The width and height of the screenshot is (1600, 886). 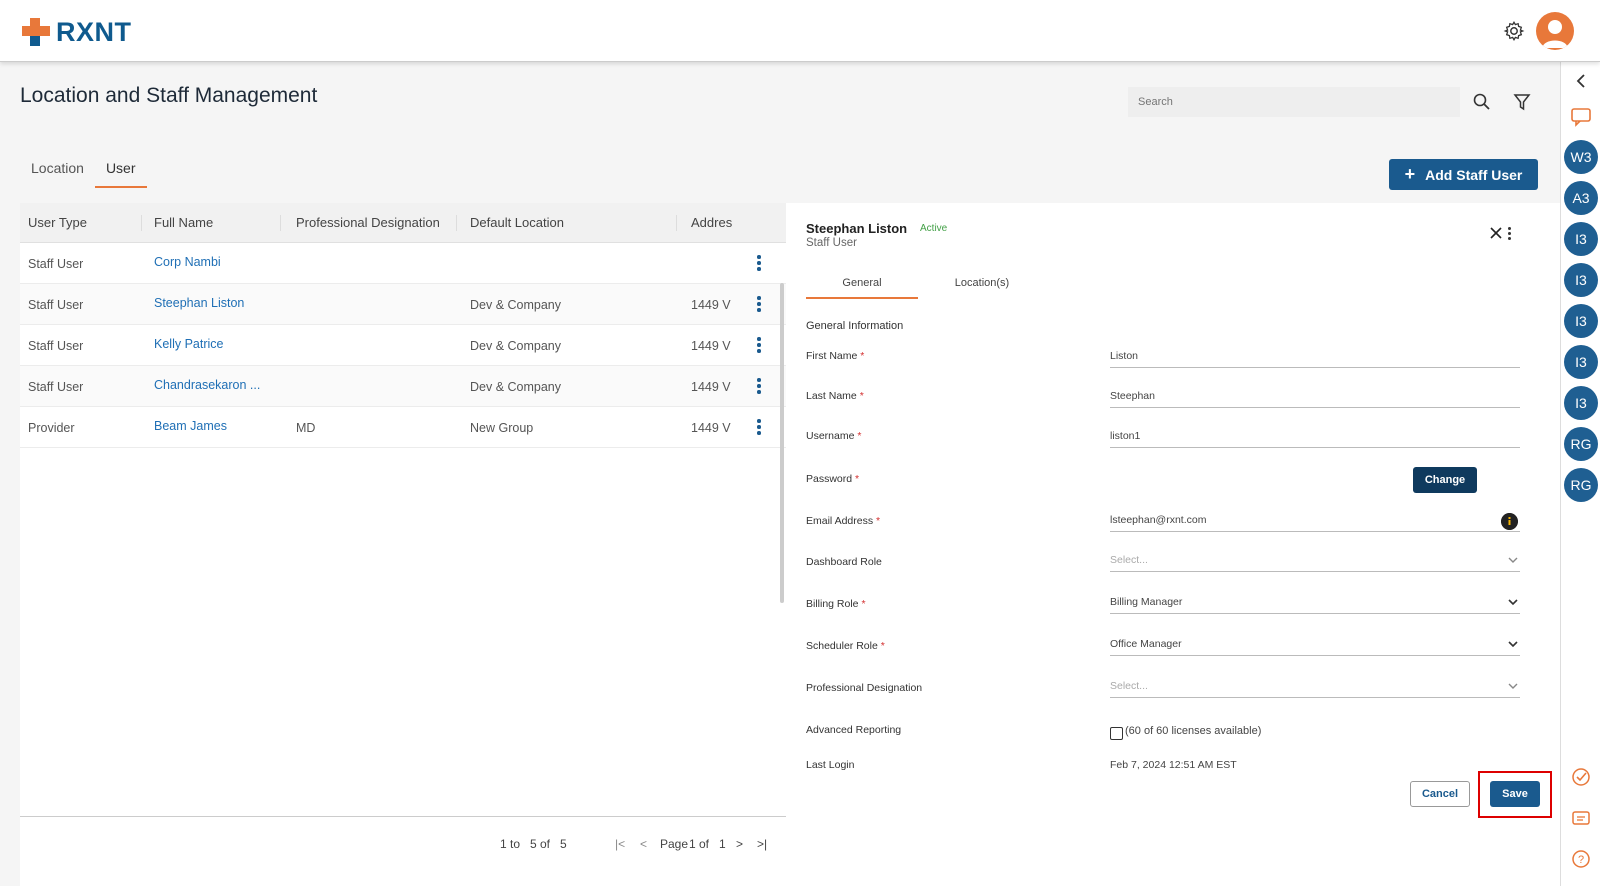 What do you see at coordinates (403, 263) in the screenshot?
I see `table-row: Staff User Corp Nambi` at bounding box center [403, 263].